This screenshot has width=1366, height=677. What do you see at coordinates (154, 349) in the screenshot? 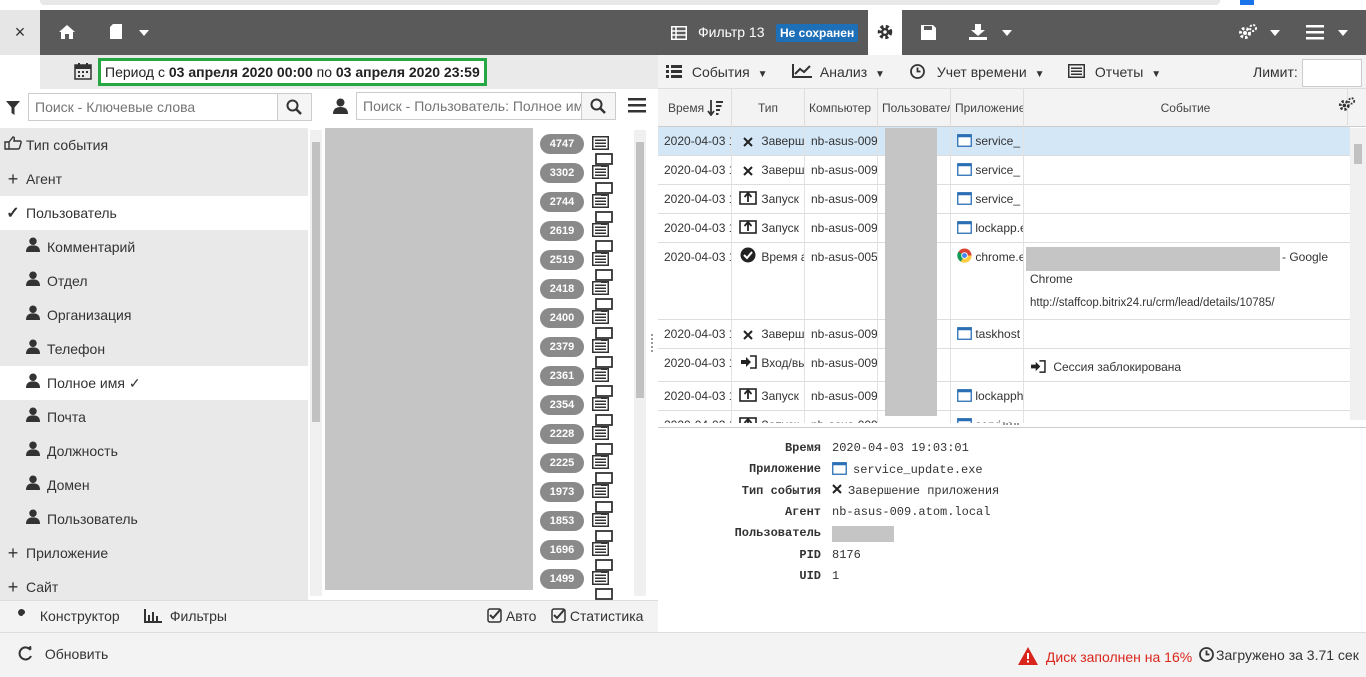
I see `tree-item: Телефон` at bounding box center [154, 349].